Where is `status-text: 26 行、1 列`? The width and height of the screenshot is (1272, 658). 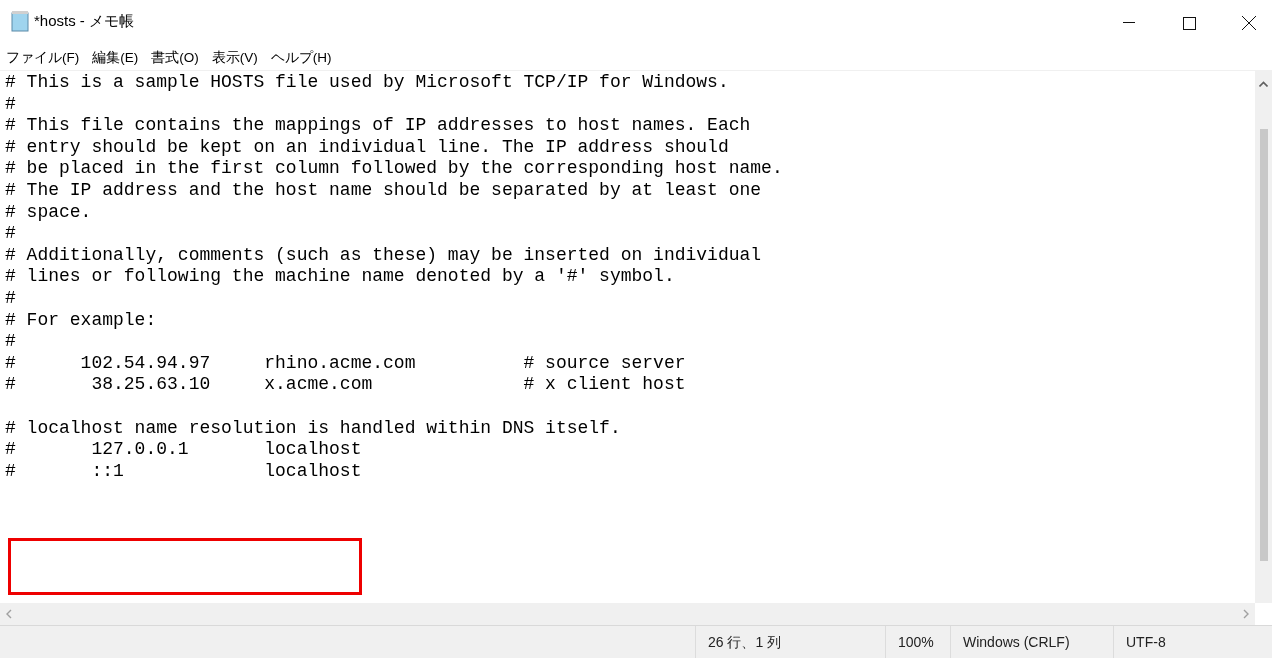 status-text: 26 行、1 列 is located at coordinates (745, 642).